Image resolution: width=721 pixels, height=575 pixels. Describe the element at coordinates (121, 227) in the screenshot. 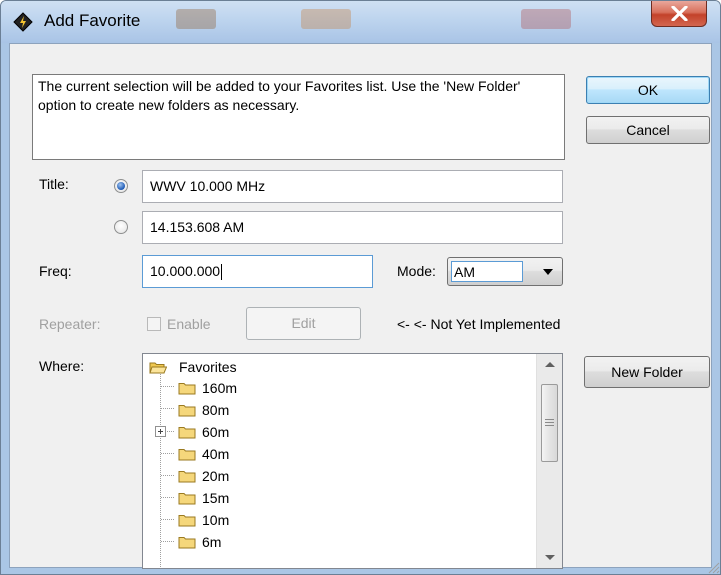

I see `title-option2-radio` at that location.